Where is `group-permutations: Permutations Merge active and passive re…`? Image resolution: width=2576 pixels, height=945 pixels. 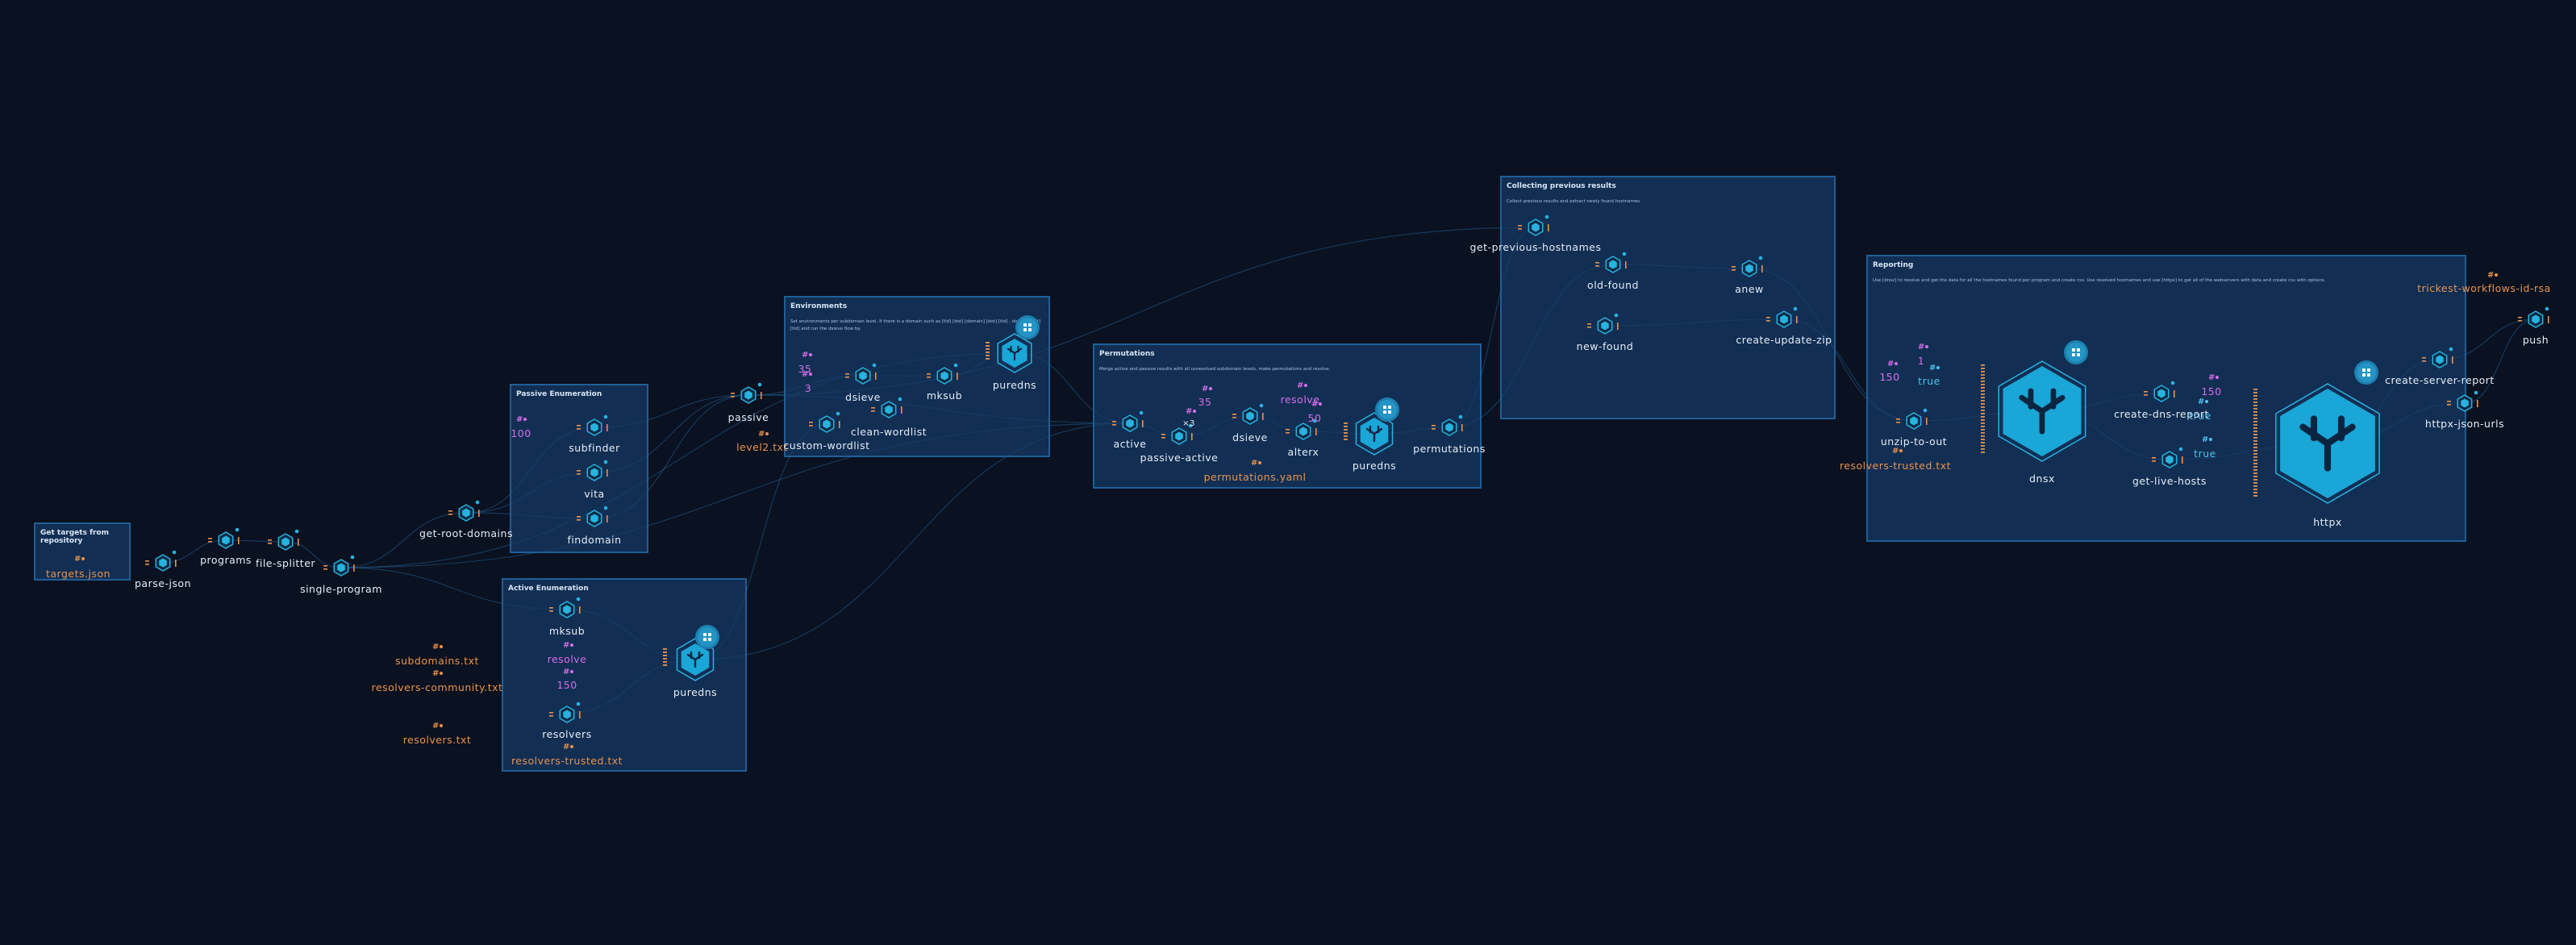 group-permutations: Permutations Merge active and passive re… is located at coordinates (1287, 416).